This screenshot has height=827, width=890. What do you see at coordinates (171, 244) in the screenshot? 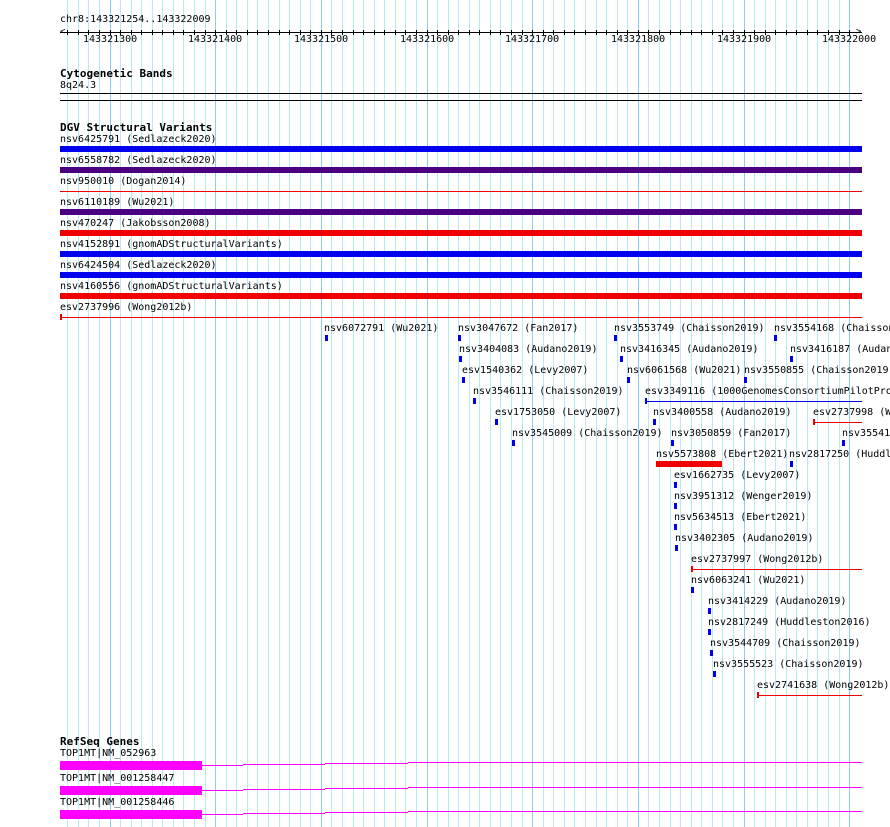
I see `sv-feature-label: nsv4152891 (gnomADStructuralVariants)` at bounding box center [171, 244].